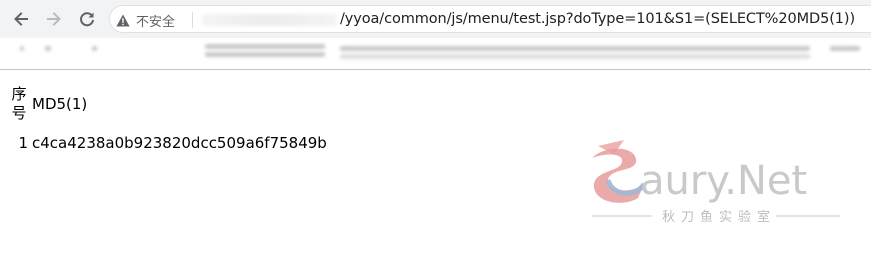 The height and width of the screenshot is (254, 871). I want to click on forward-arrow-icon, so click(54, 19).